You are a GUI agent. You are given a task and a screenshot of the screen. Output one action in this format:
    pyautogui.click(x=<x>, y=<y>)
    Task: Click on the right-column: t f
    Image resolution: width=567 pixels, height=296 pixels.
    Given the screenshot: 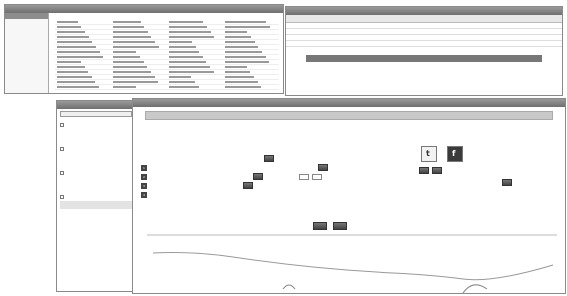 What is the action you would take?
    pyautogui.click(x=489, y=165)
    